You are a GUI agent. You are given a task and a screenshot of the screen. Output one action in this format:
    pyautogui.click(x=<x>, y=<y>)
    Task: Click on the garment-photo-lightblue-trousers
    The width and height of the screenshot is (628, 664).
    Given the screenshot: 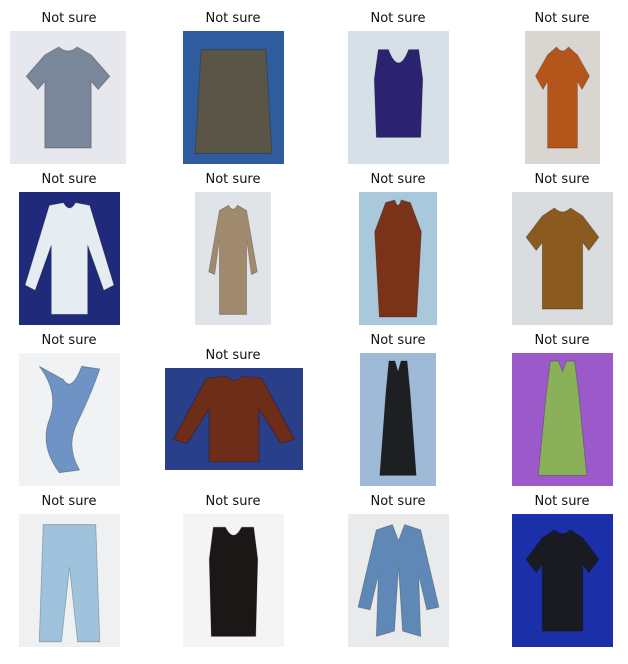 What is the action you would take?
    pyautogui.click(x=69, y=580)
    